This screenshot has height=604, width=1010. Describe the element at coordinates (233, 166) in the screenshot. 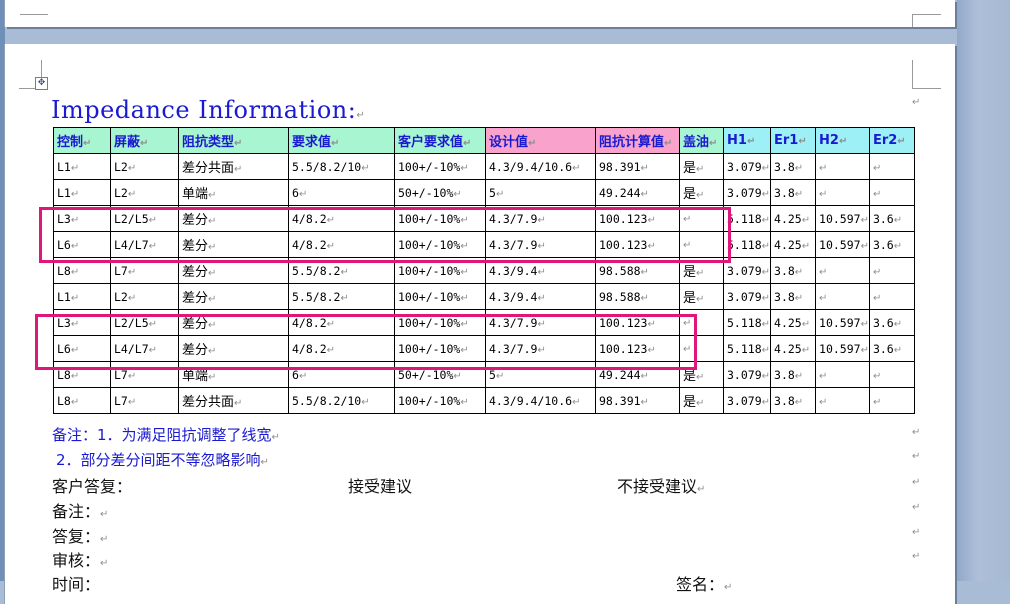

I see `table-cell: 差分共面↵` at that location.